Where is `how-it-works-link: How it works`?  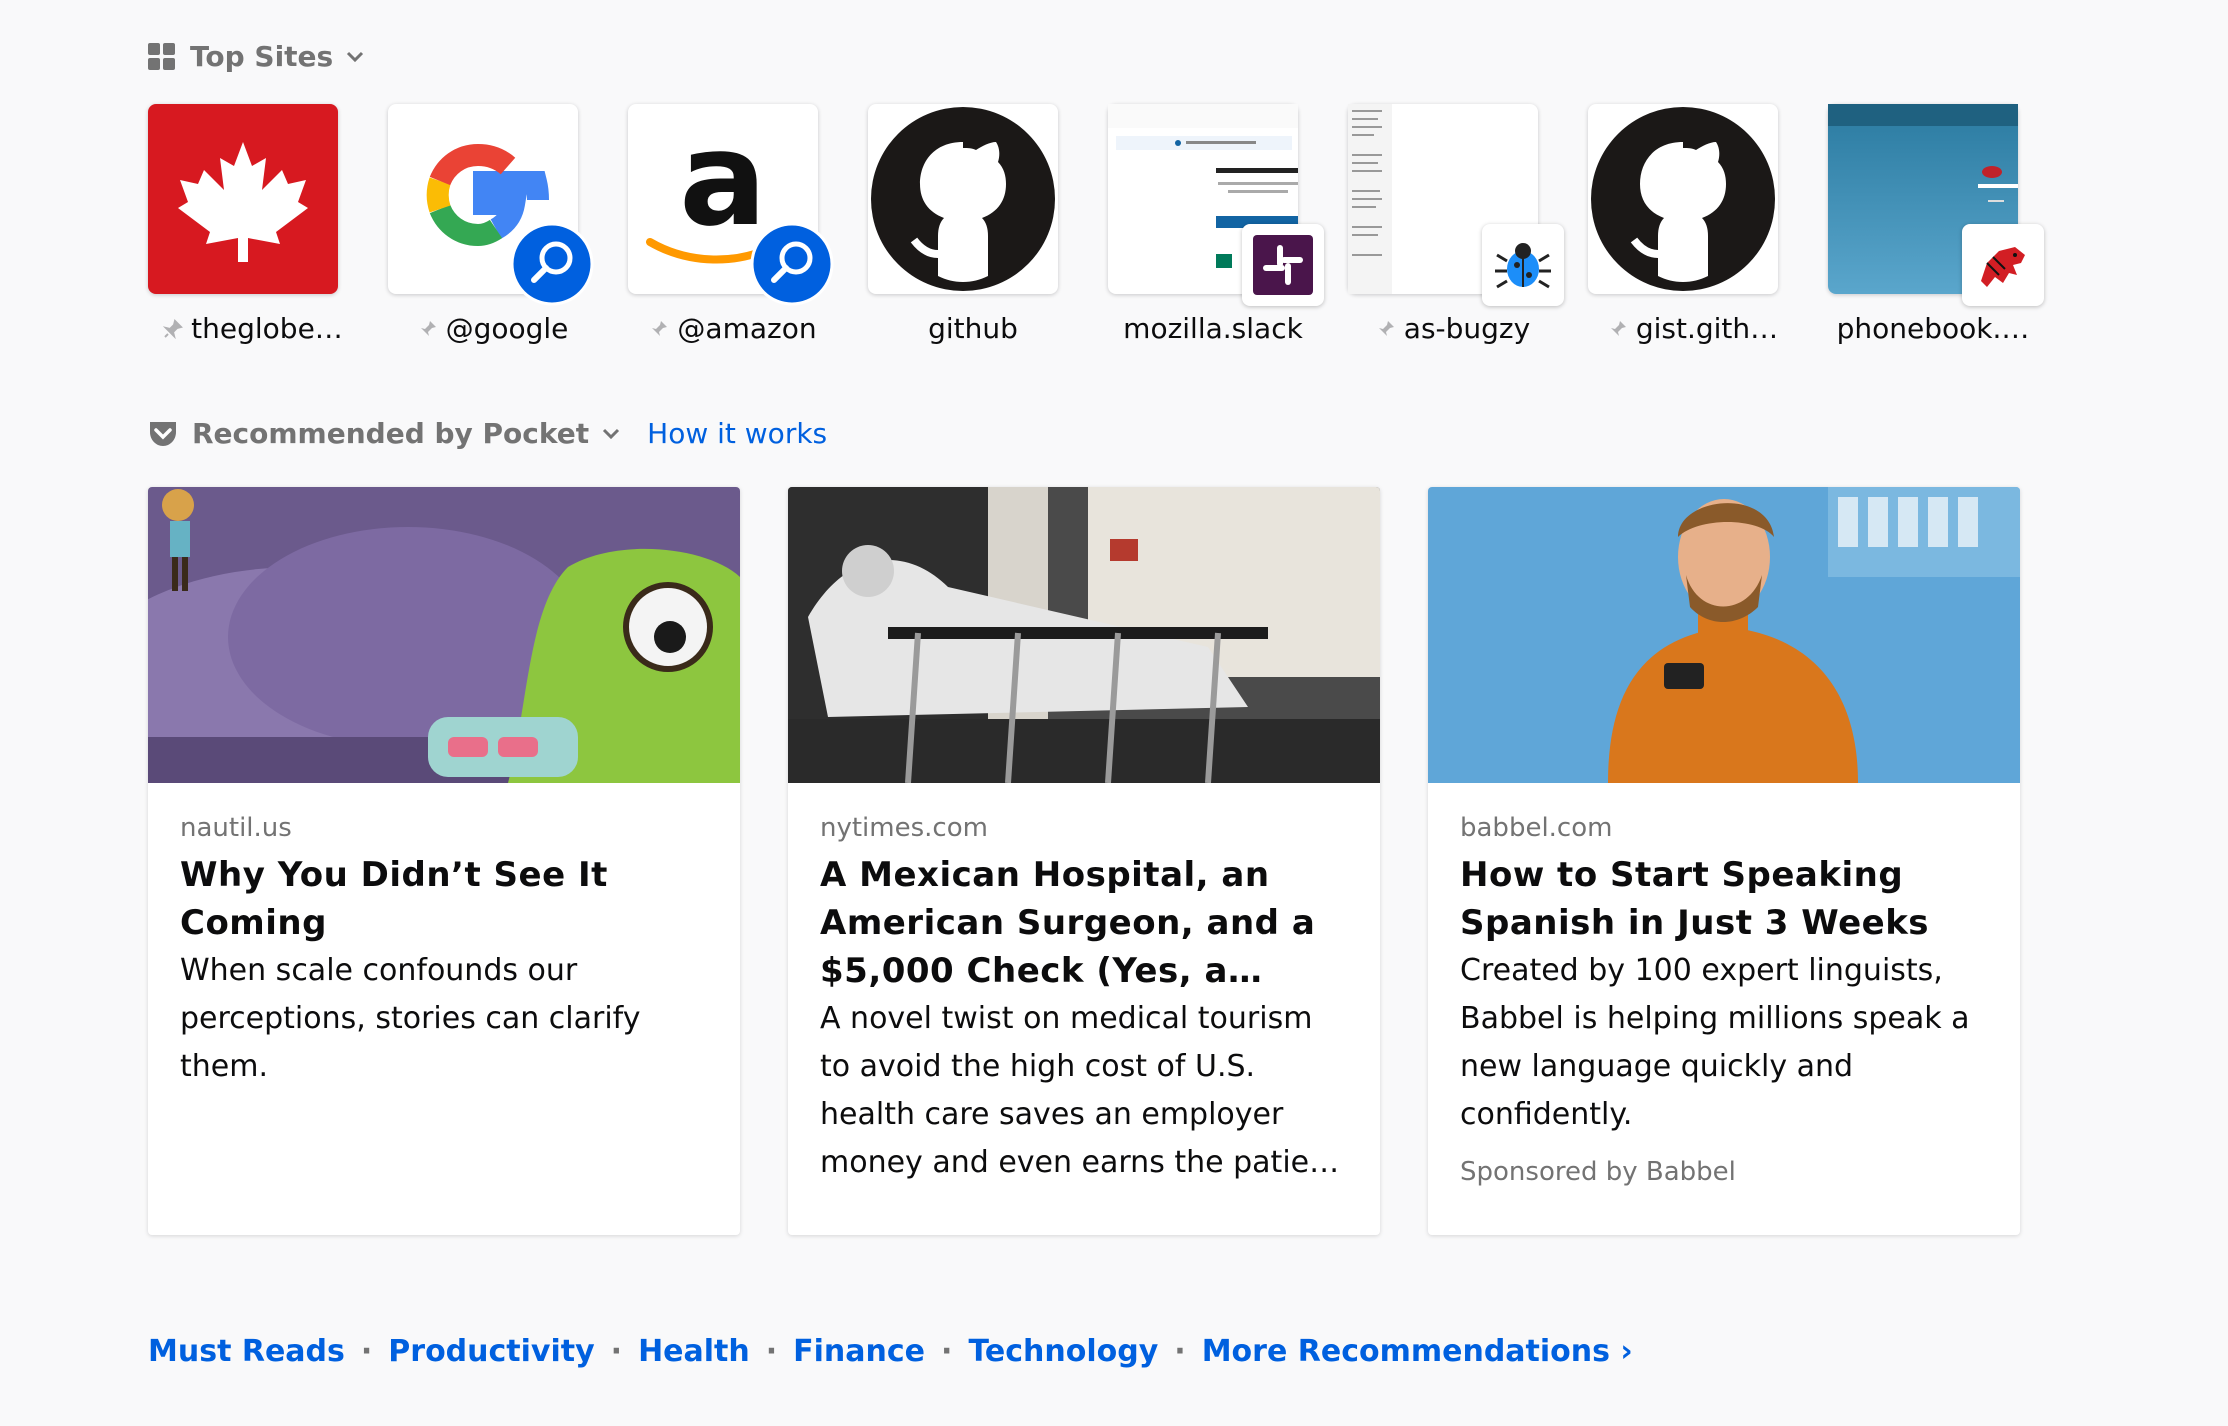 how-it-works-link: How it works is located at coordinates (737, 433).